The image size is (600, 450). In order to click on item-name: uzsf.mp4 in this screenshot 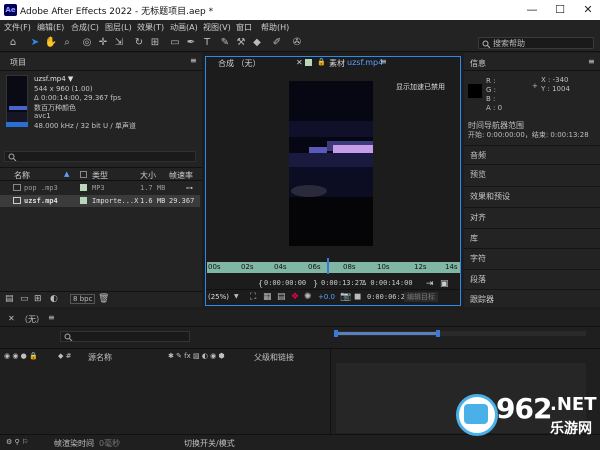, I will do `click(41, 201)`.